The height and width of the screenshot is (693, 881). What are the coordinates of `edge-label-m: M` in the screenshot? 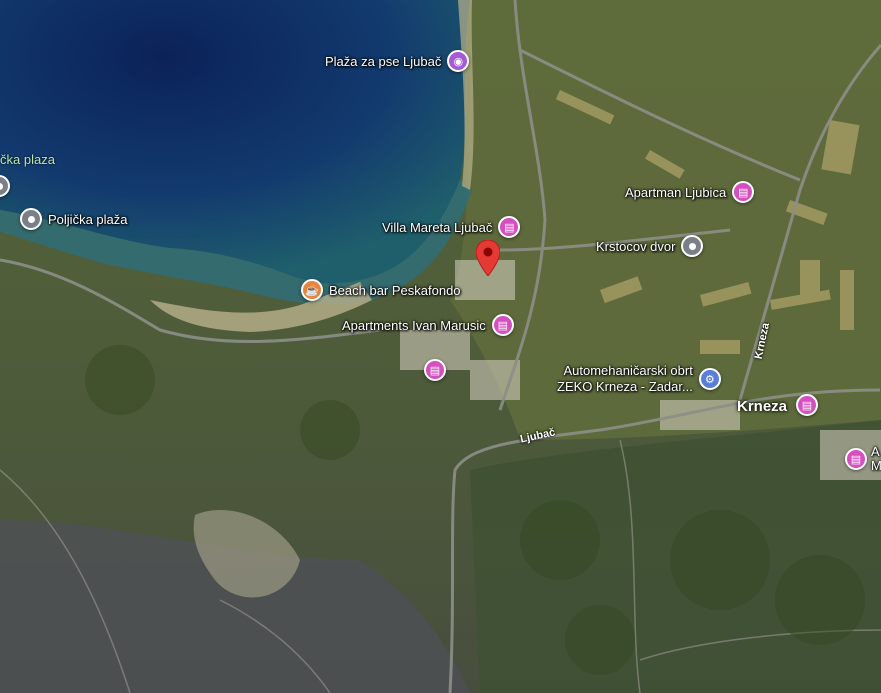 It's located at (876, 465).